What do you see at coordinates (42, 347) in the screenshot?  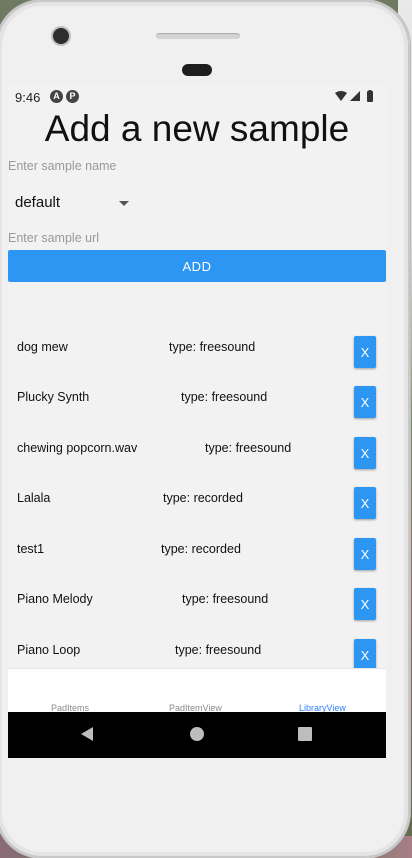 I see `sample-name: dog mew` at bounding box center [42, 347].